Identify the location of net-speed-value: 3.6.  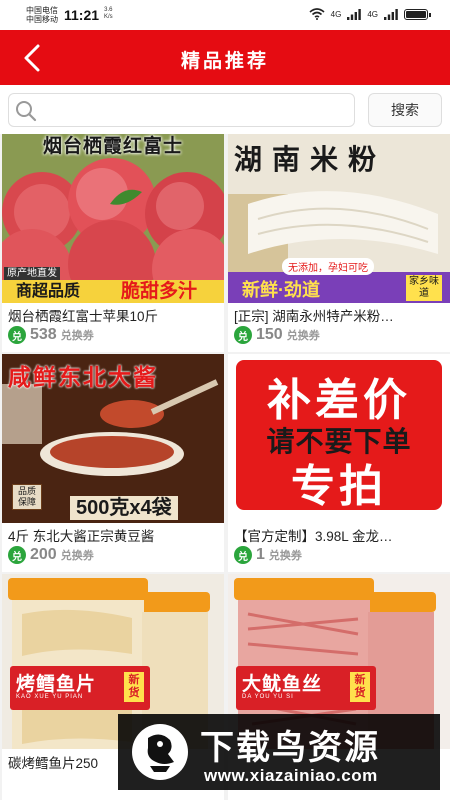
(108, 10).